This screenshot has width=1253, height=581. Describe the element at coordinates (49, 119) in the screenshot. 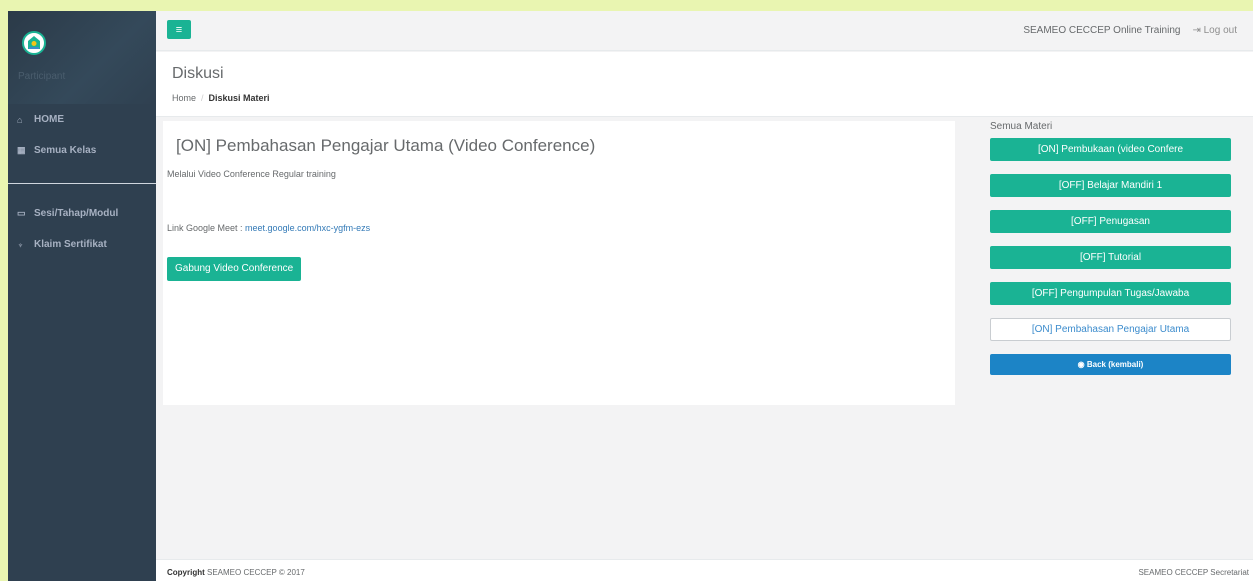

I see `sidebar-item-label: HOME` at that location.